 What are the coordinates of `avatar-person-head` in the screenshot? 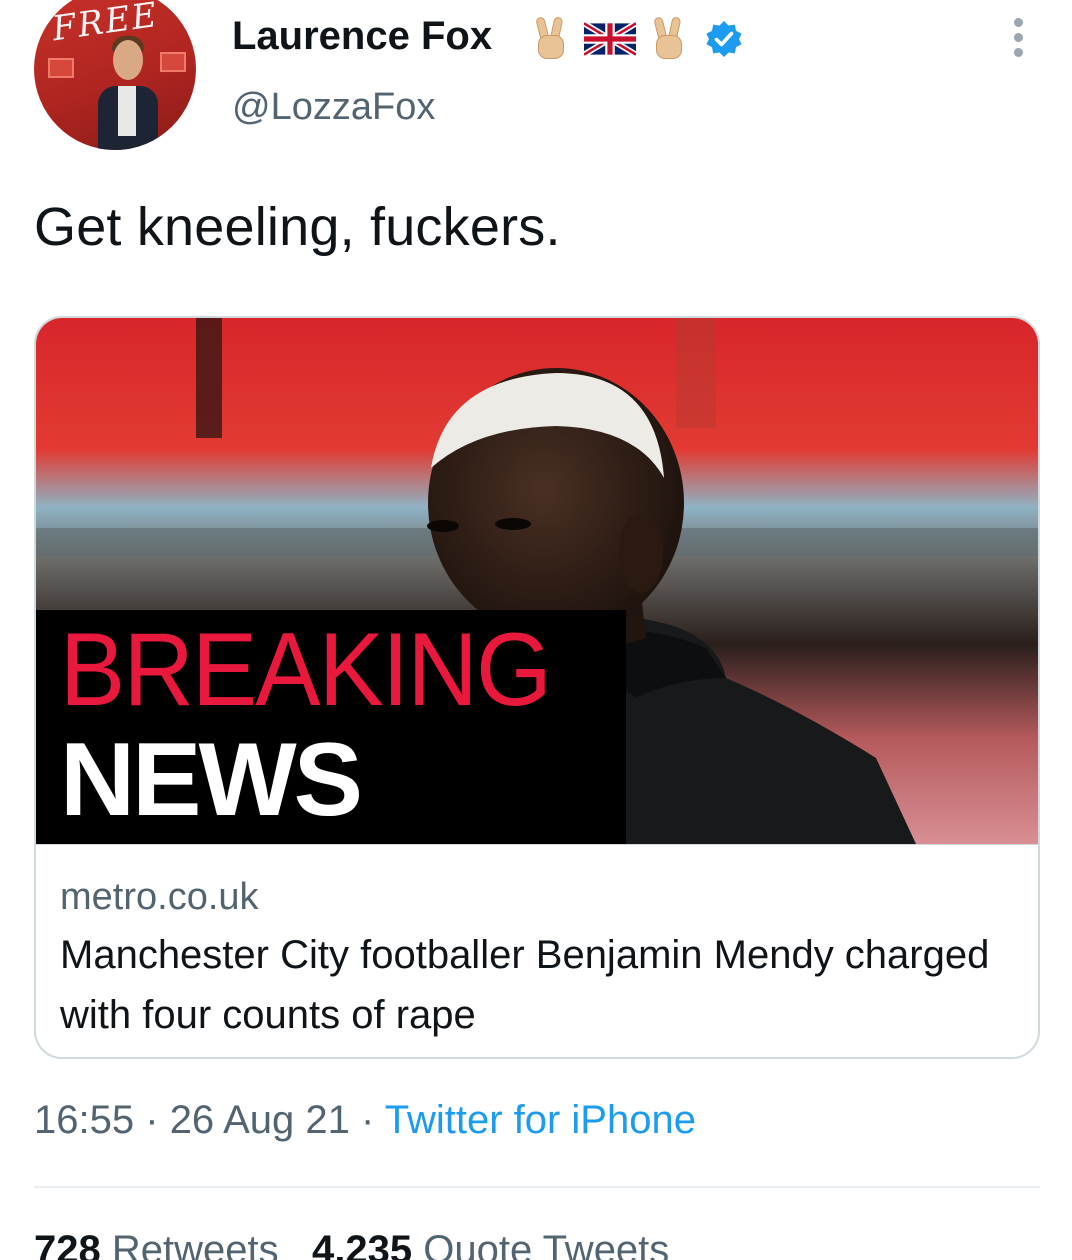 It's located at (128, 60).